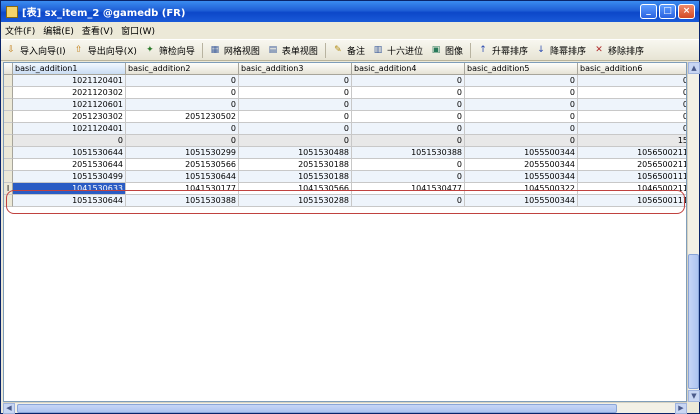 The height and width of the screenshot is (414, 700). I want to click on toolbar-button-memo: ✎ 备注, so click(348, 50).